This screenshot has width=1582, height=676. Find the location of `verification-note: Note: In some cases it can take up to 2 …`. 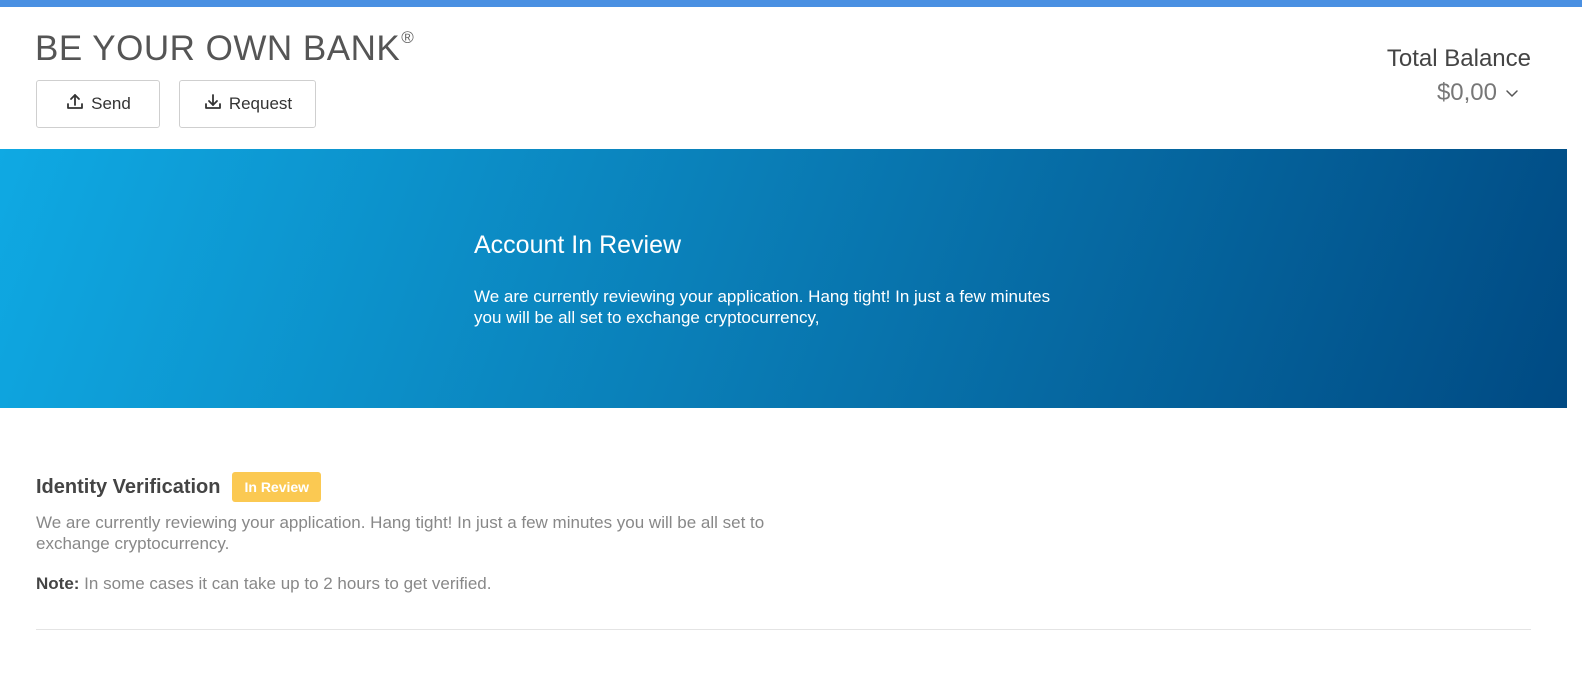

verification-note: Note: In some cases it can take up to 2 … is located at coordinates (783, 584).